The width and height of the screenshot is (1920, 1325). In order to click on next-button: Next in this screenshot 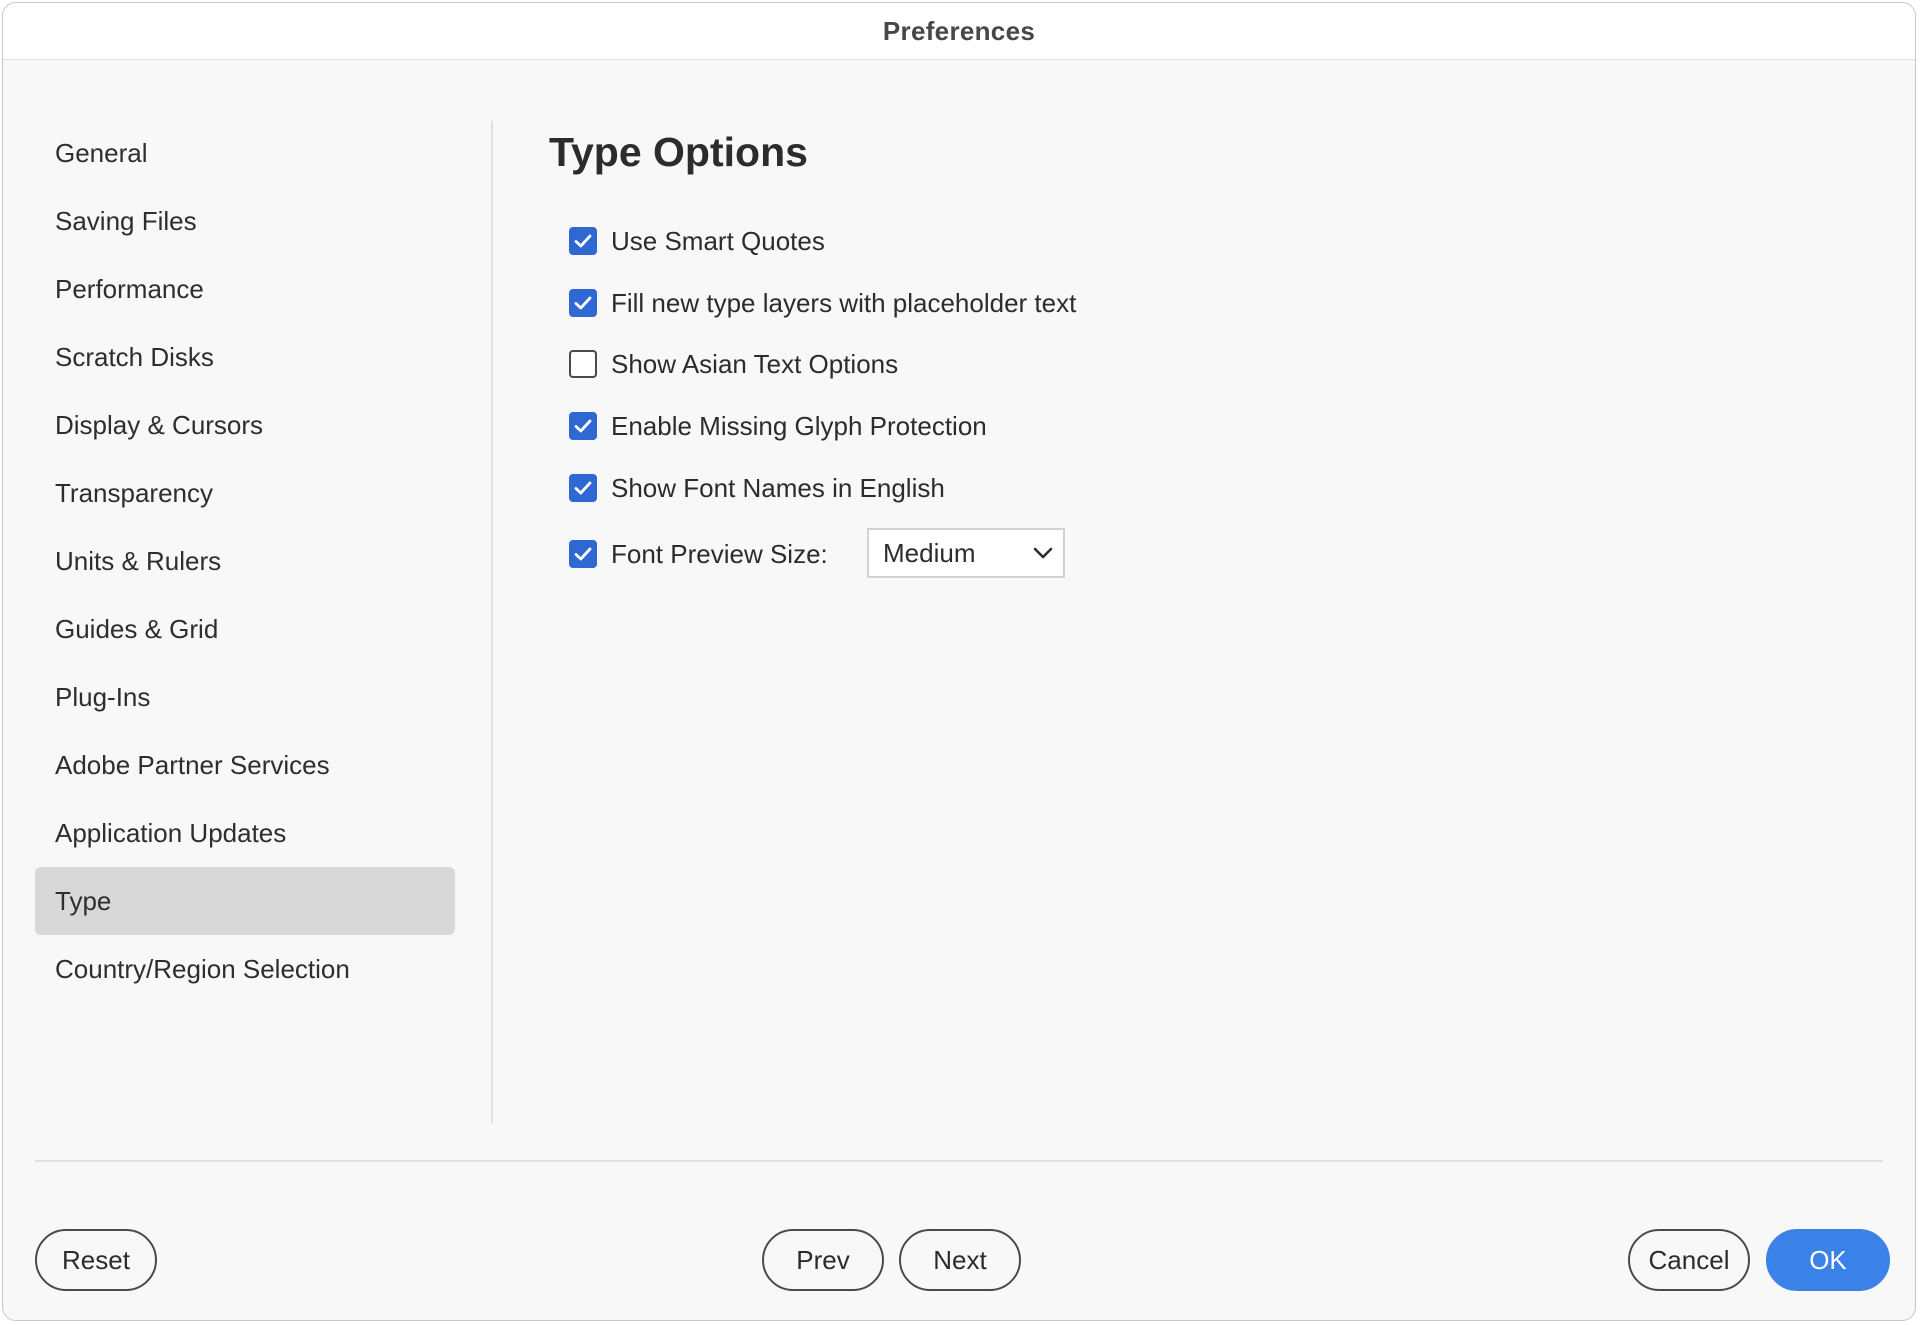, I will do `click(960, 1260)`.